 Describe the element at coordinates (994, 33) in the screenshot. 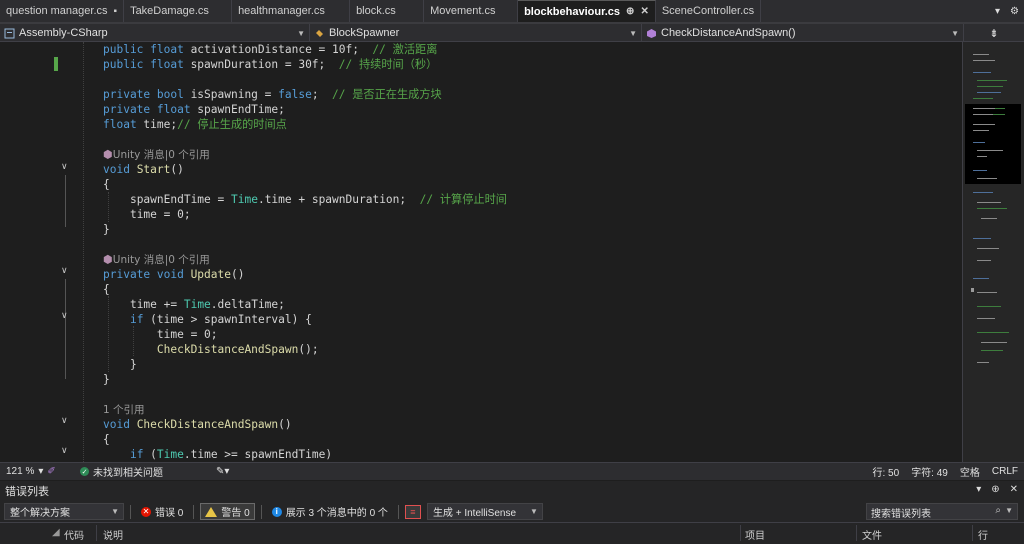

I see `split-editor-button: ⇟` at that location.